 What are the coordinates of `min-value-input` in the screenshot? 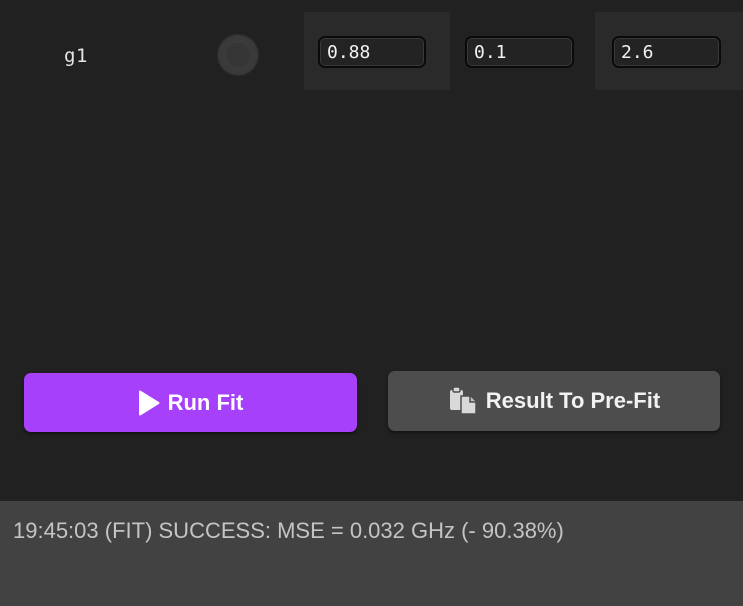 It's located at (519, 52).